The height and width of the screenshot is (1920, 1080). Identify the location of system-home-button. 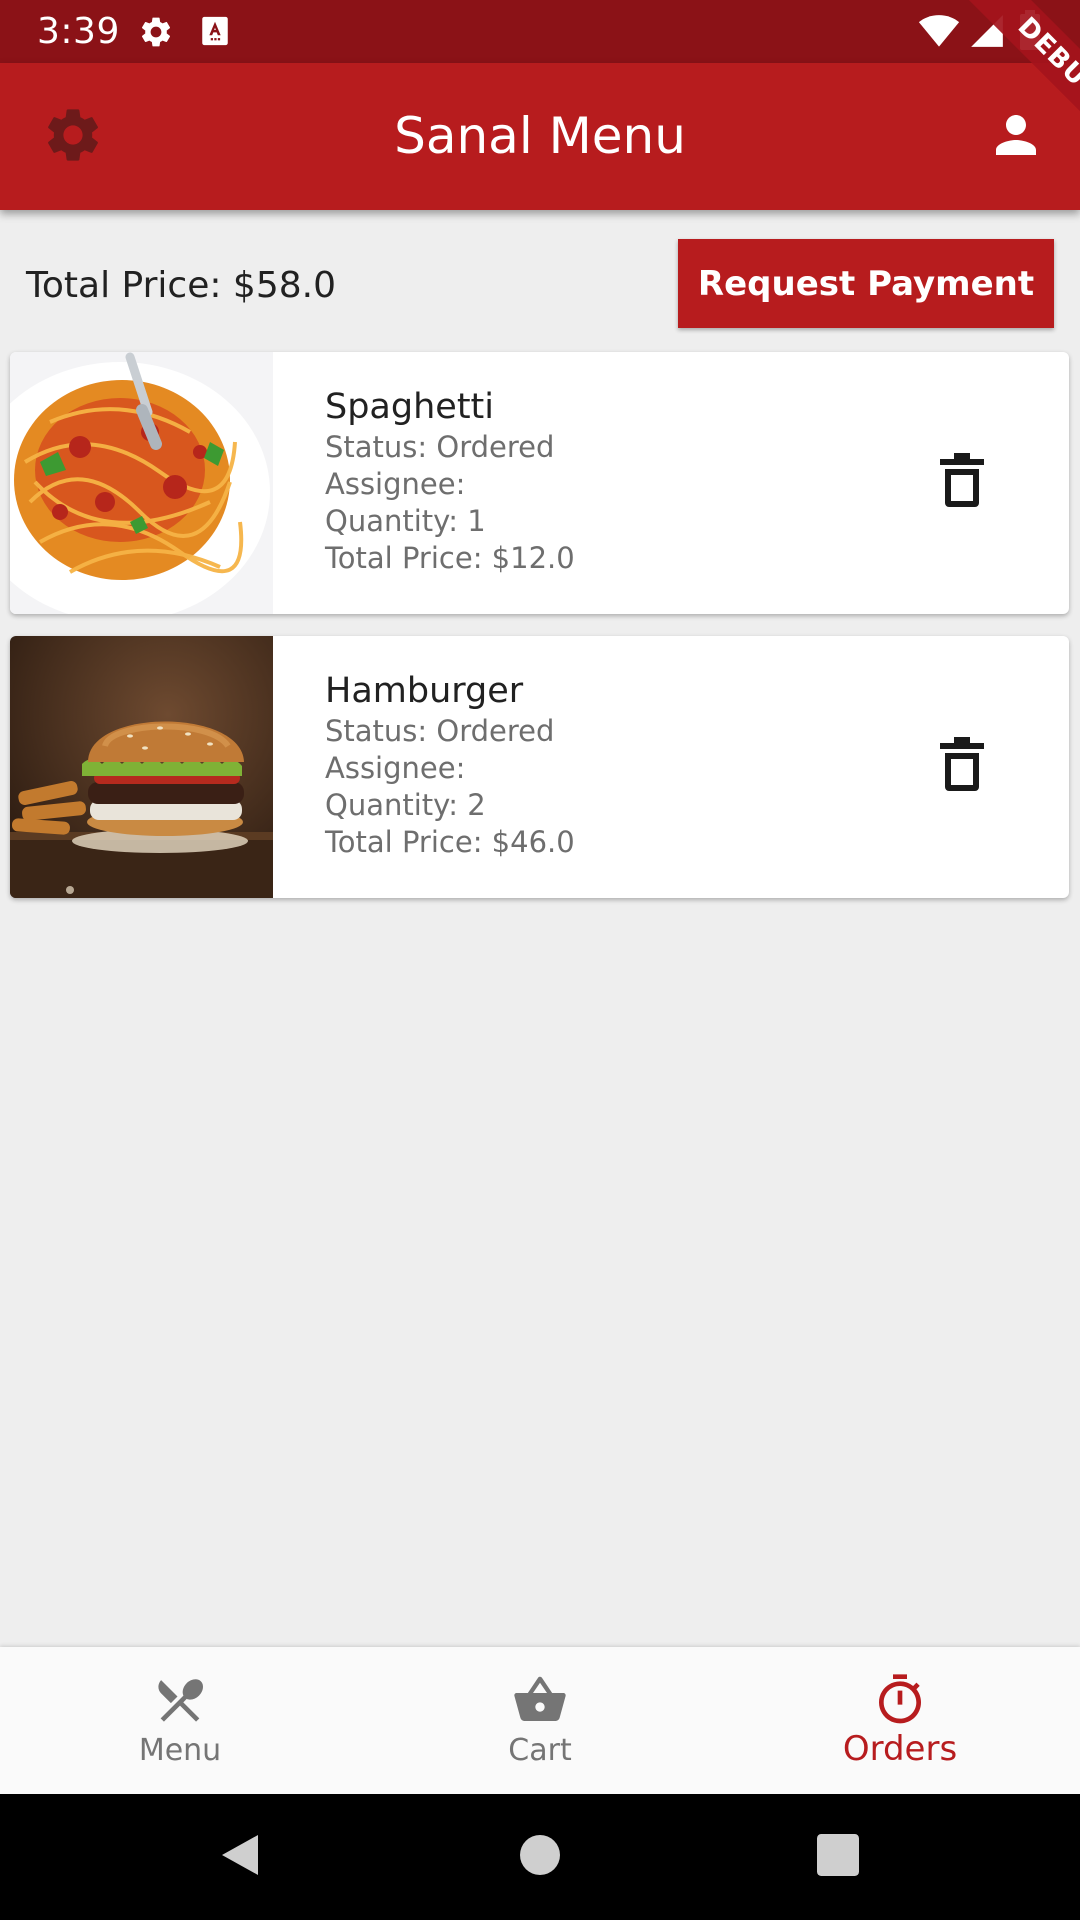
(540, 1857).